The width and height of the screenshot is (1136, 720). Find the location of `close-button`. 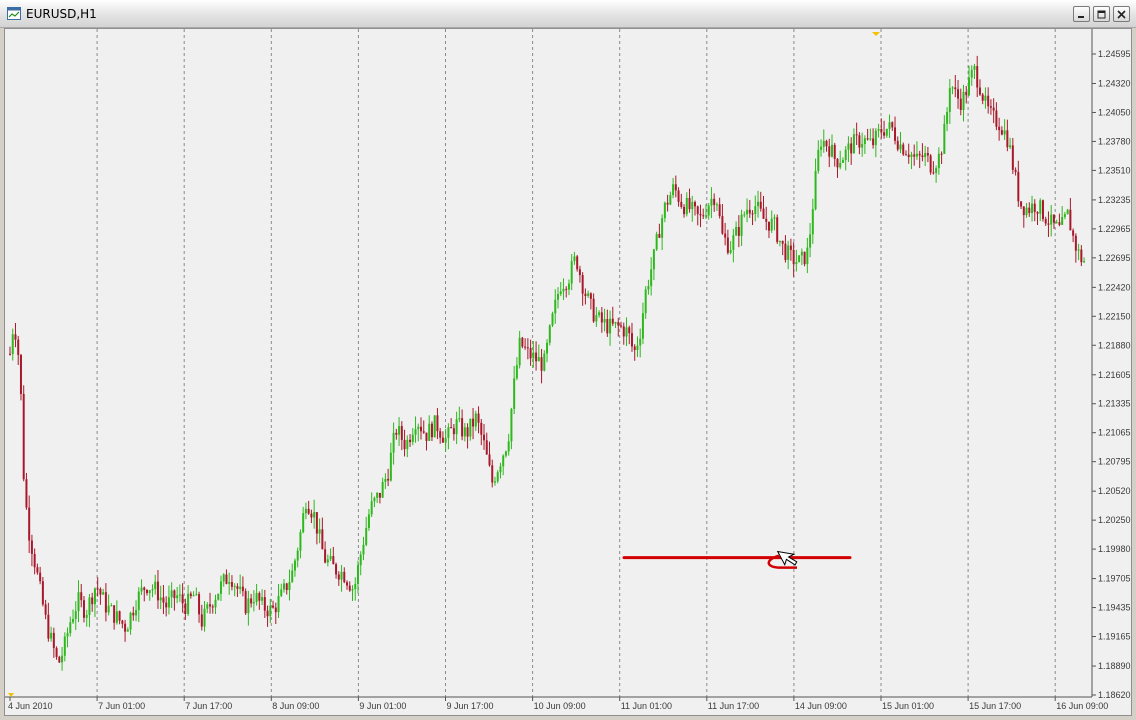

close-button is located at coordinates (1121, 14).